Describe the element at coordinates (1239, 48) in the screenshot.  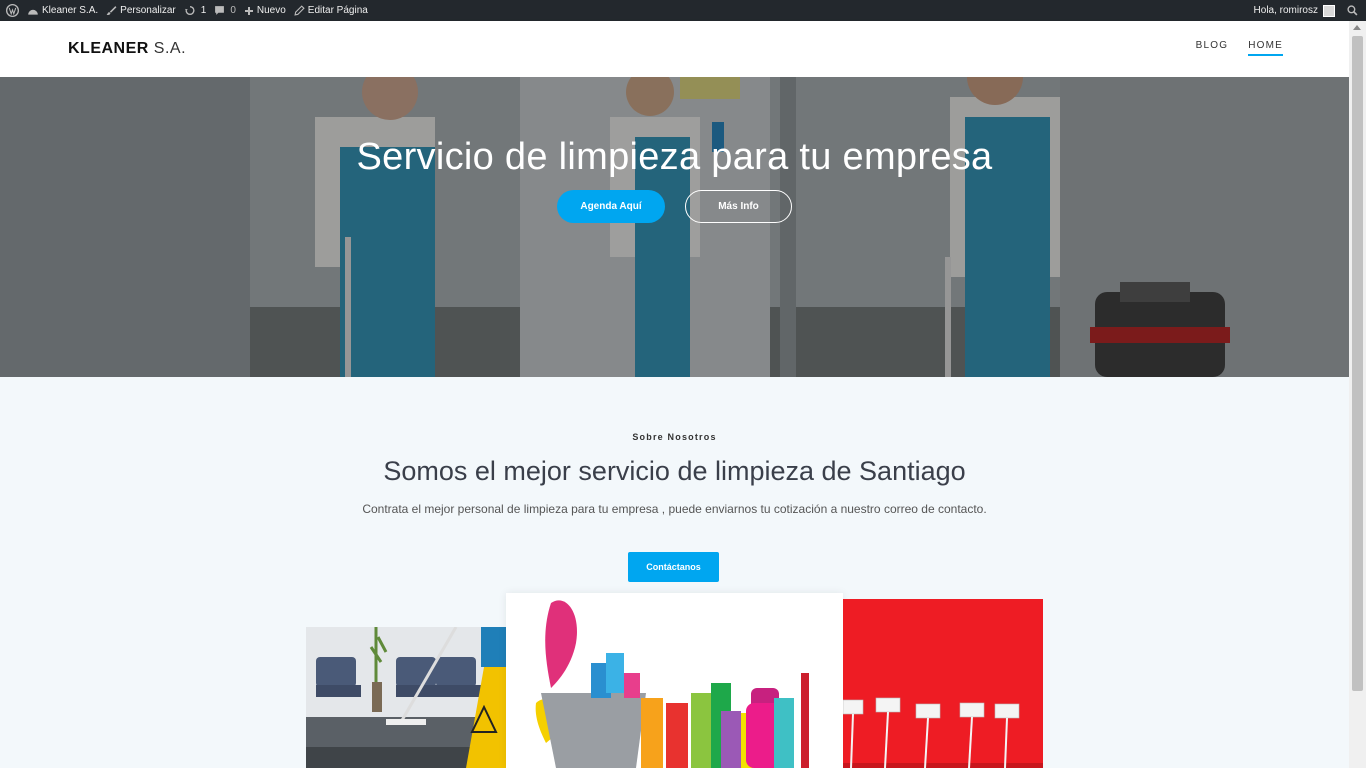
I see `main-nav: BLOG HOME` at that location.